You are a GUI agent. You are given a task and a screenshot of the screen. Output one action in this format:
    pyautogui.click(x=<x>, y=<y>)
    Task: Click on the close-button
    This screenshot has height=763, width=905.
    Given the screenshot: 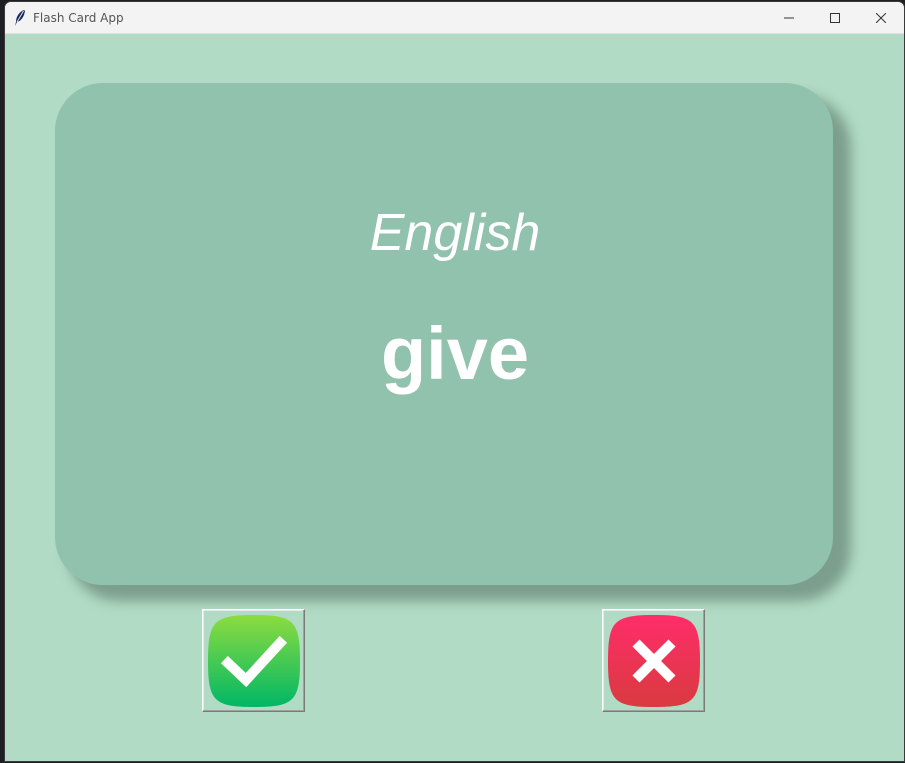 What is the action you would take?
    pyautogui.click(x=881, y=17)
    